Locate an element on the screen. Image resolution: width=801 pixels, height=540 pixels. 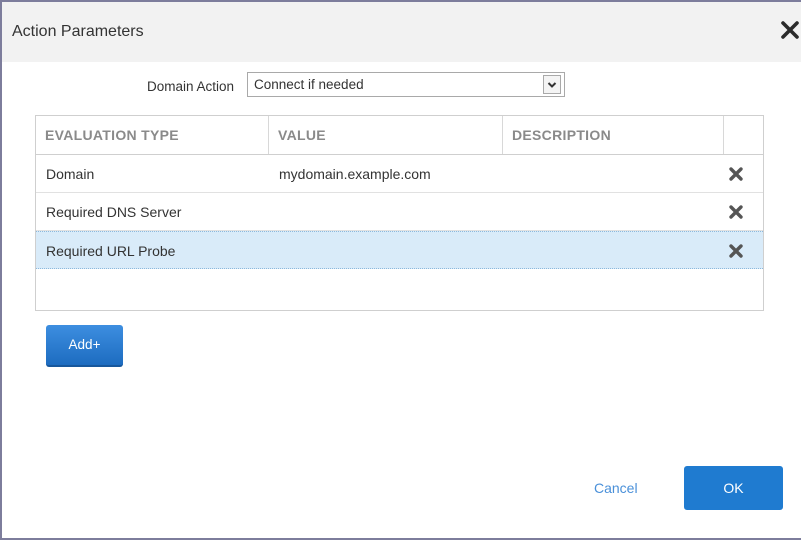
dialog-titlebar: Action Parameters is located at coordinates (401, 32).